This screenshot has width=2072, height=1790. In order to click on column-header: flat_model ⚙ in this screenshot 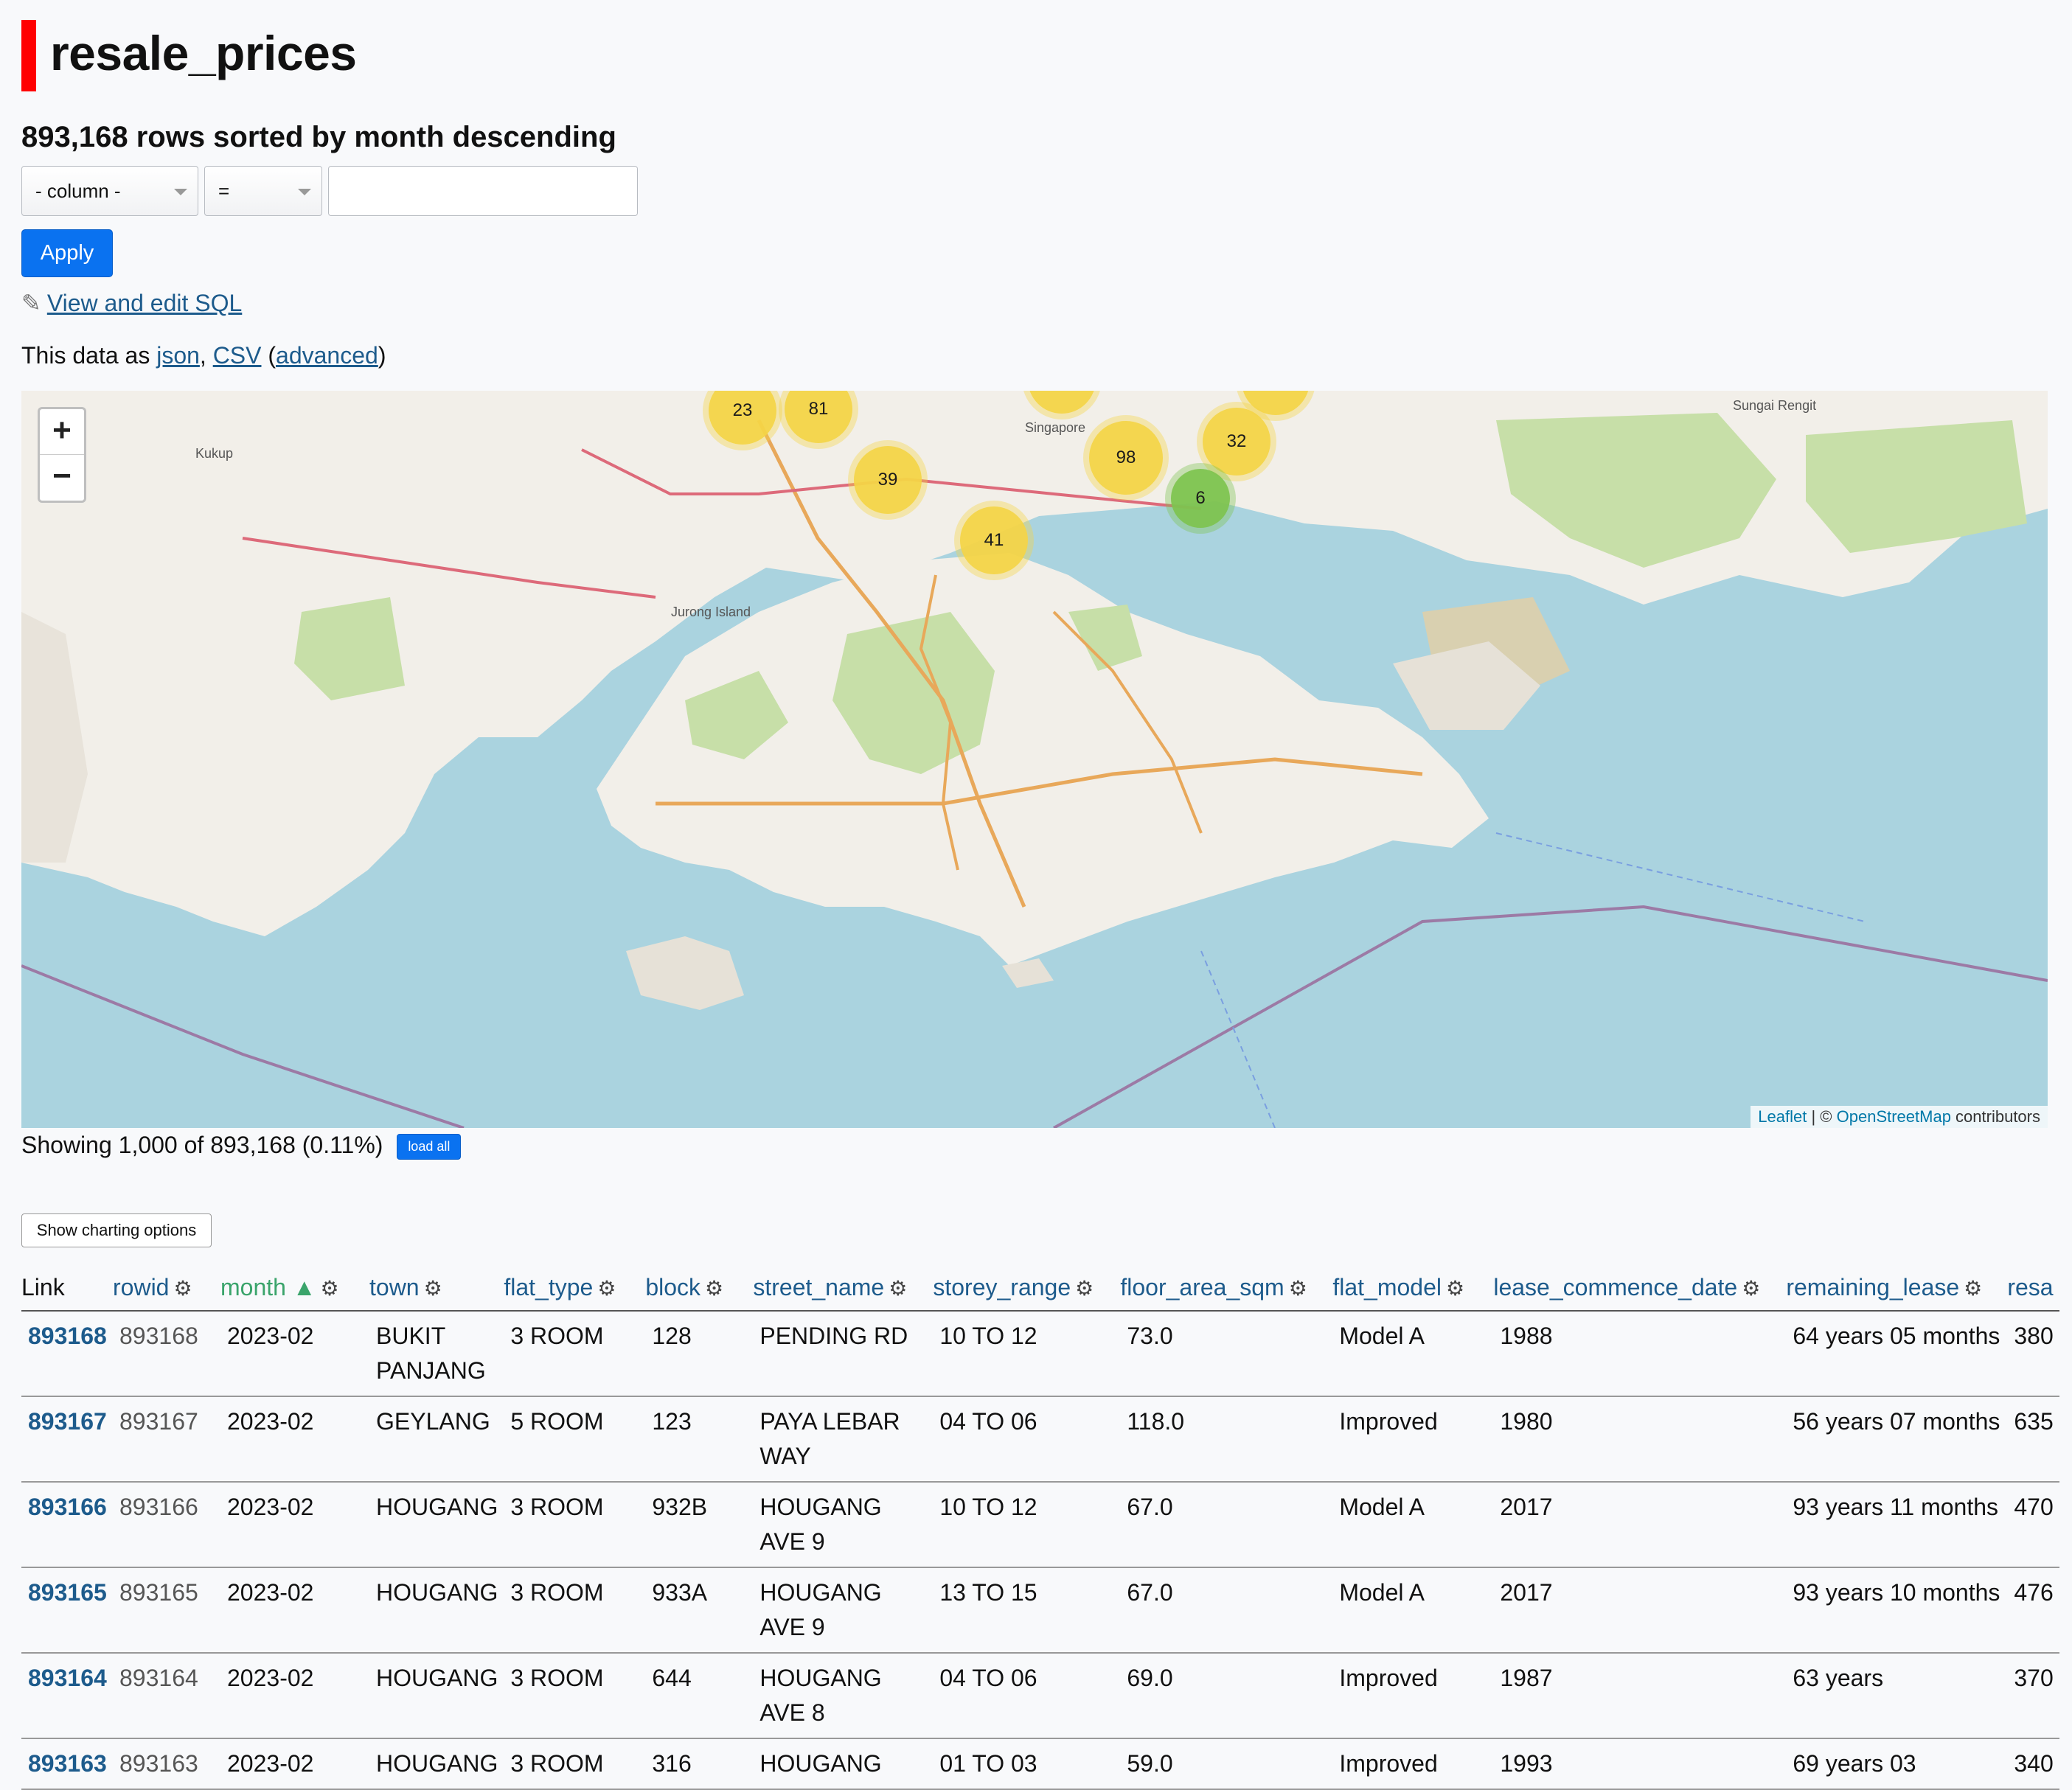, I will do `click(1413, 1290)`.